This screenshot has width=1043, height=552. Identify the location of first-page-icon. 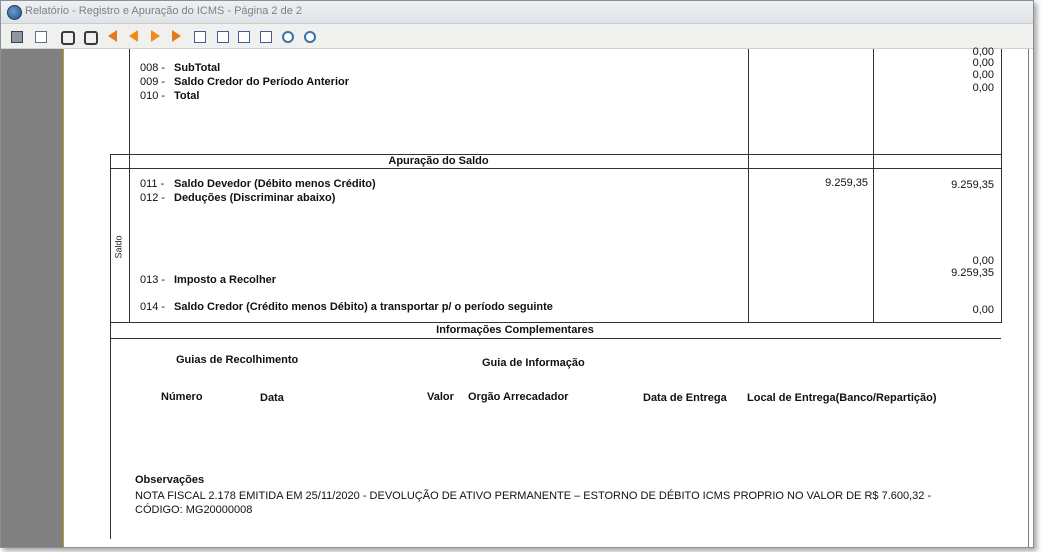
(112, 36).